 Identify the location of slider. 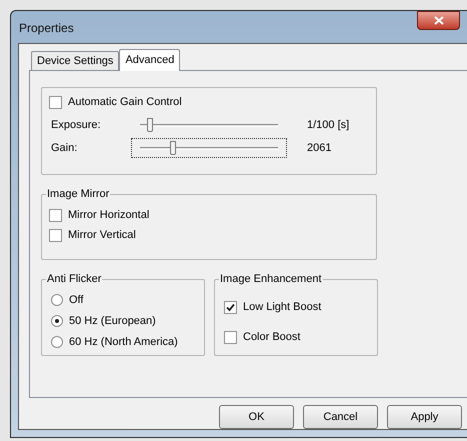
(209, 148).